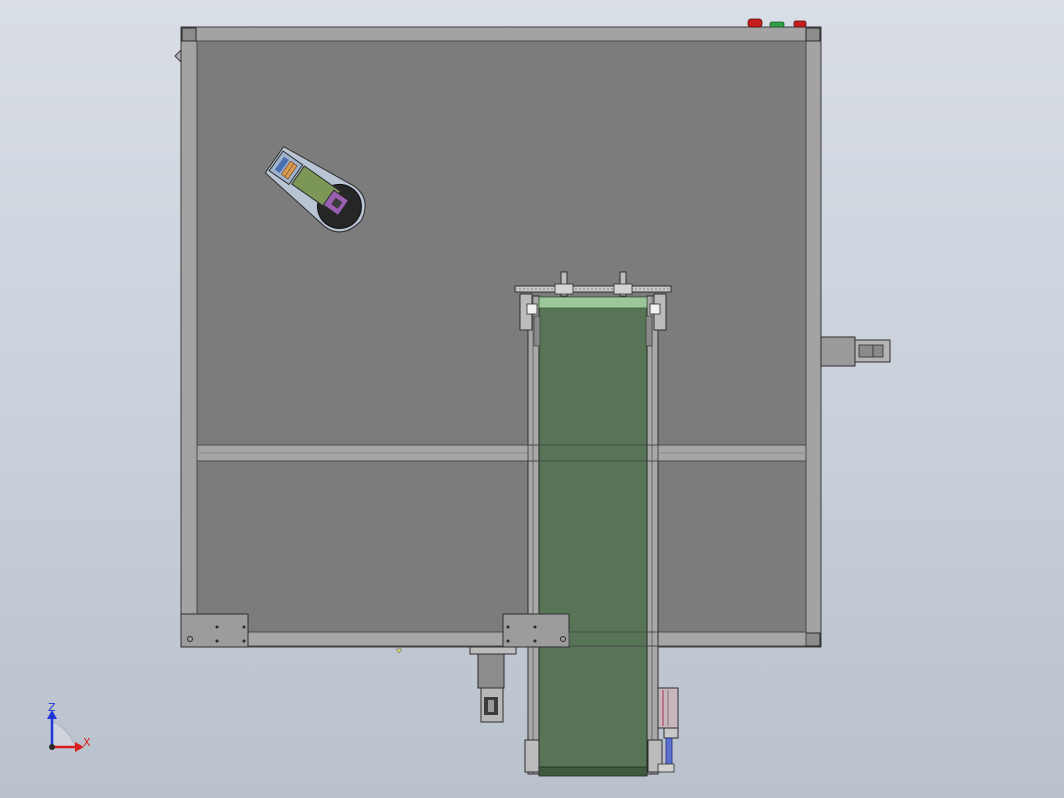 The image size is (1064, 798). I want to click on stop-button, so click(800, 24).